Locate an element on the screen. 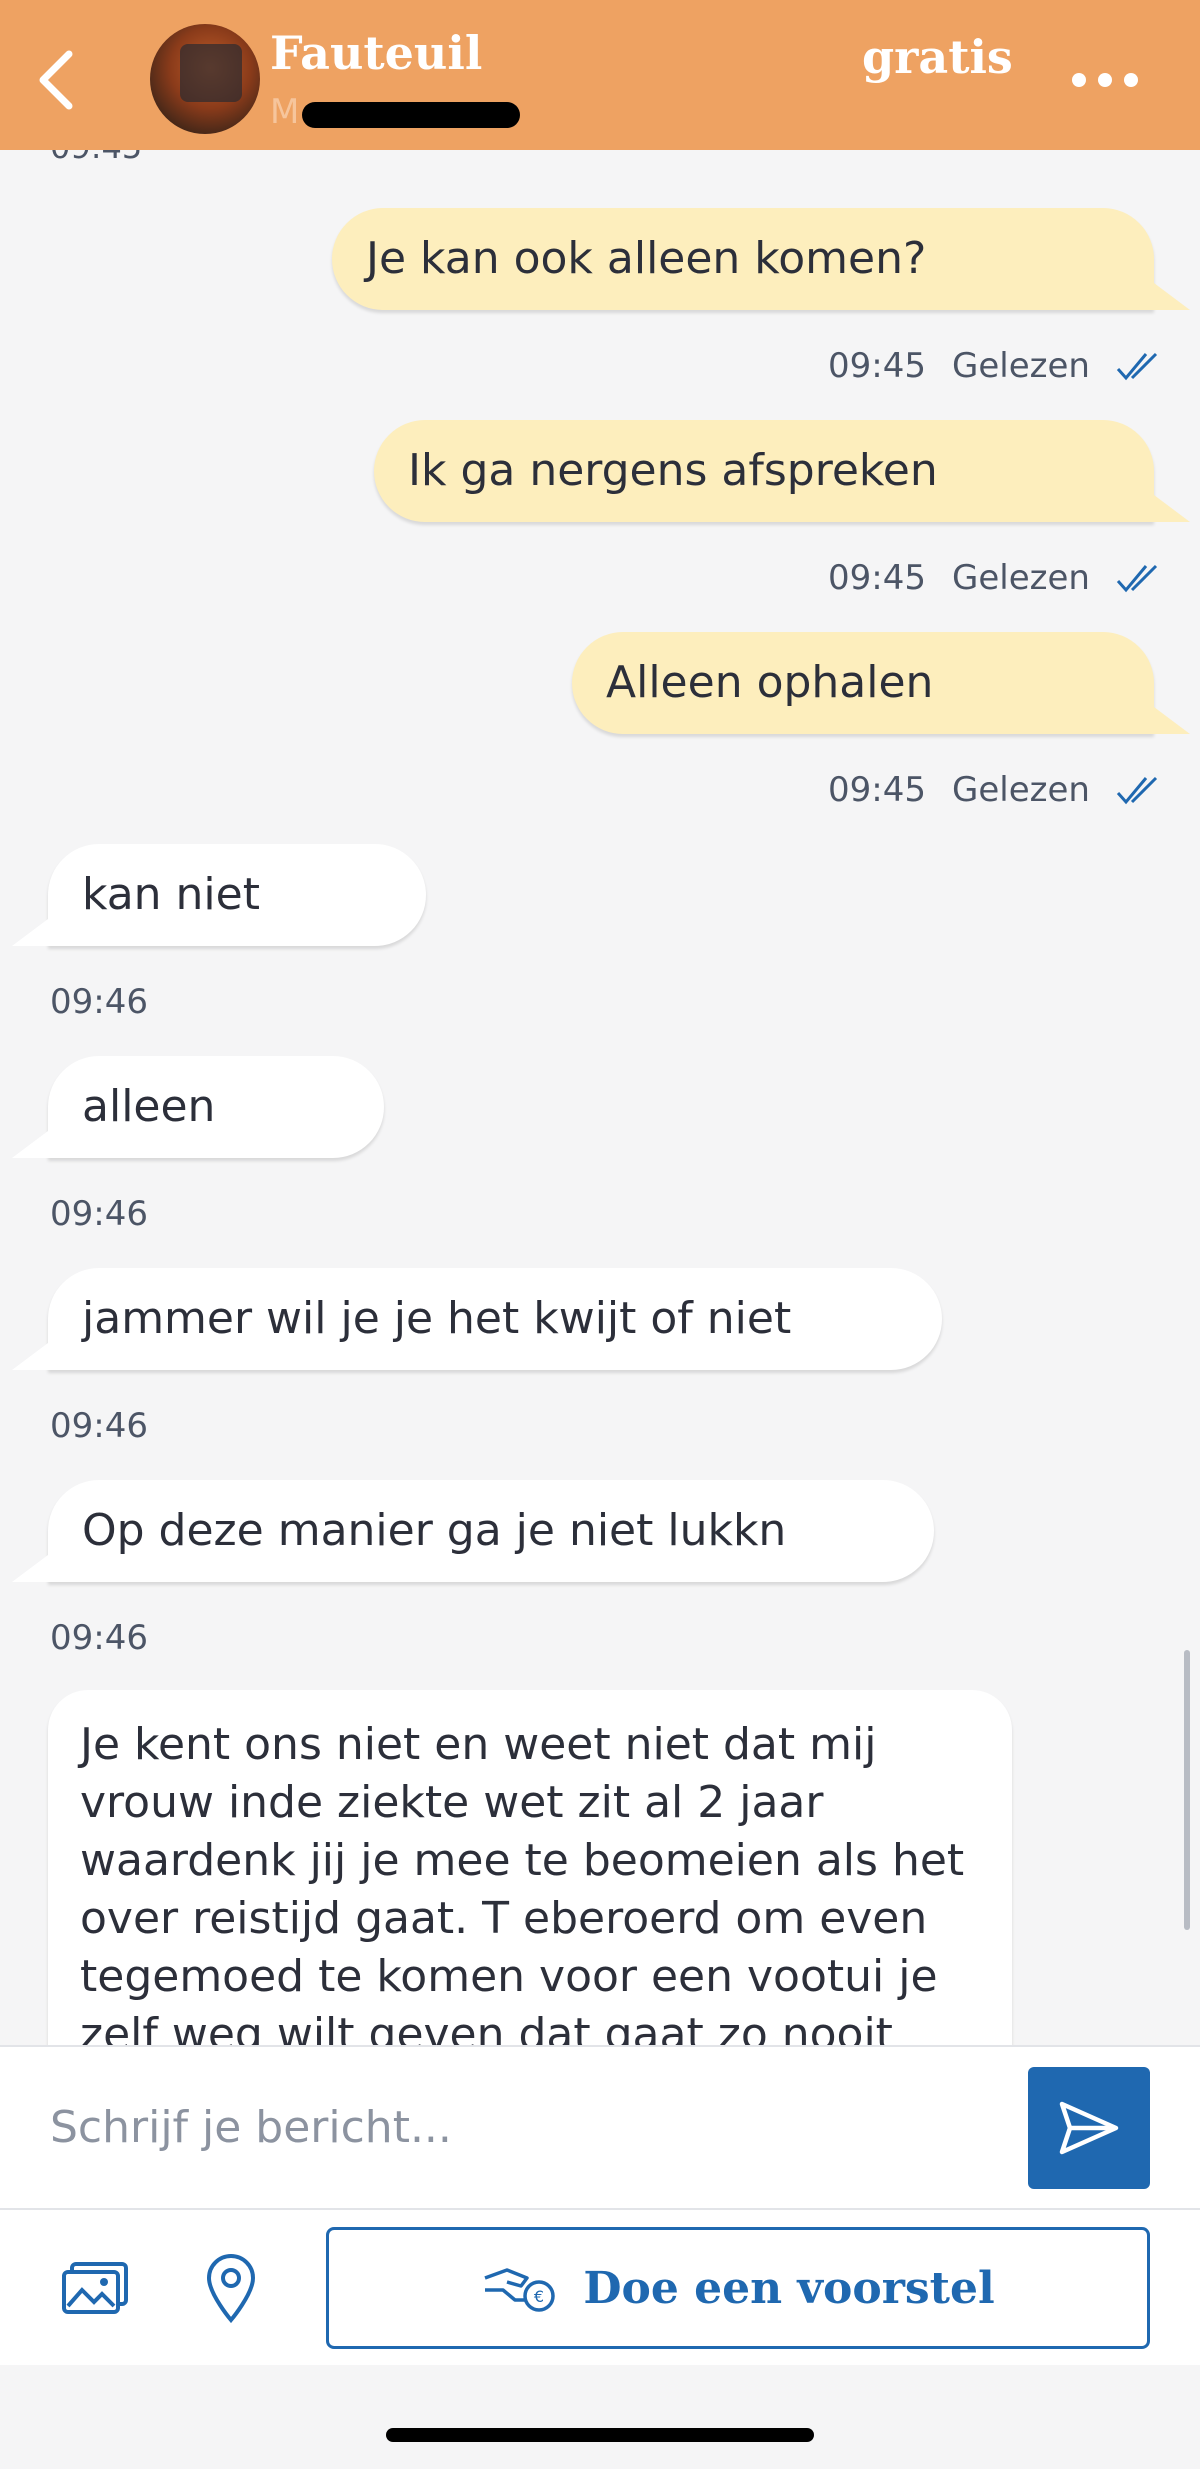  send-button is located at coordinates (1089, 2128).